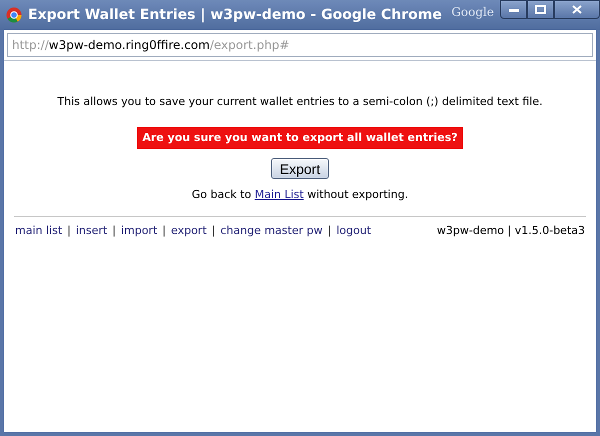  Describe the element at coordinates (222, 194) in the screenshot. I see `back-text: Go back to` at that location.